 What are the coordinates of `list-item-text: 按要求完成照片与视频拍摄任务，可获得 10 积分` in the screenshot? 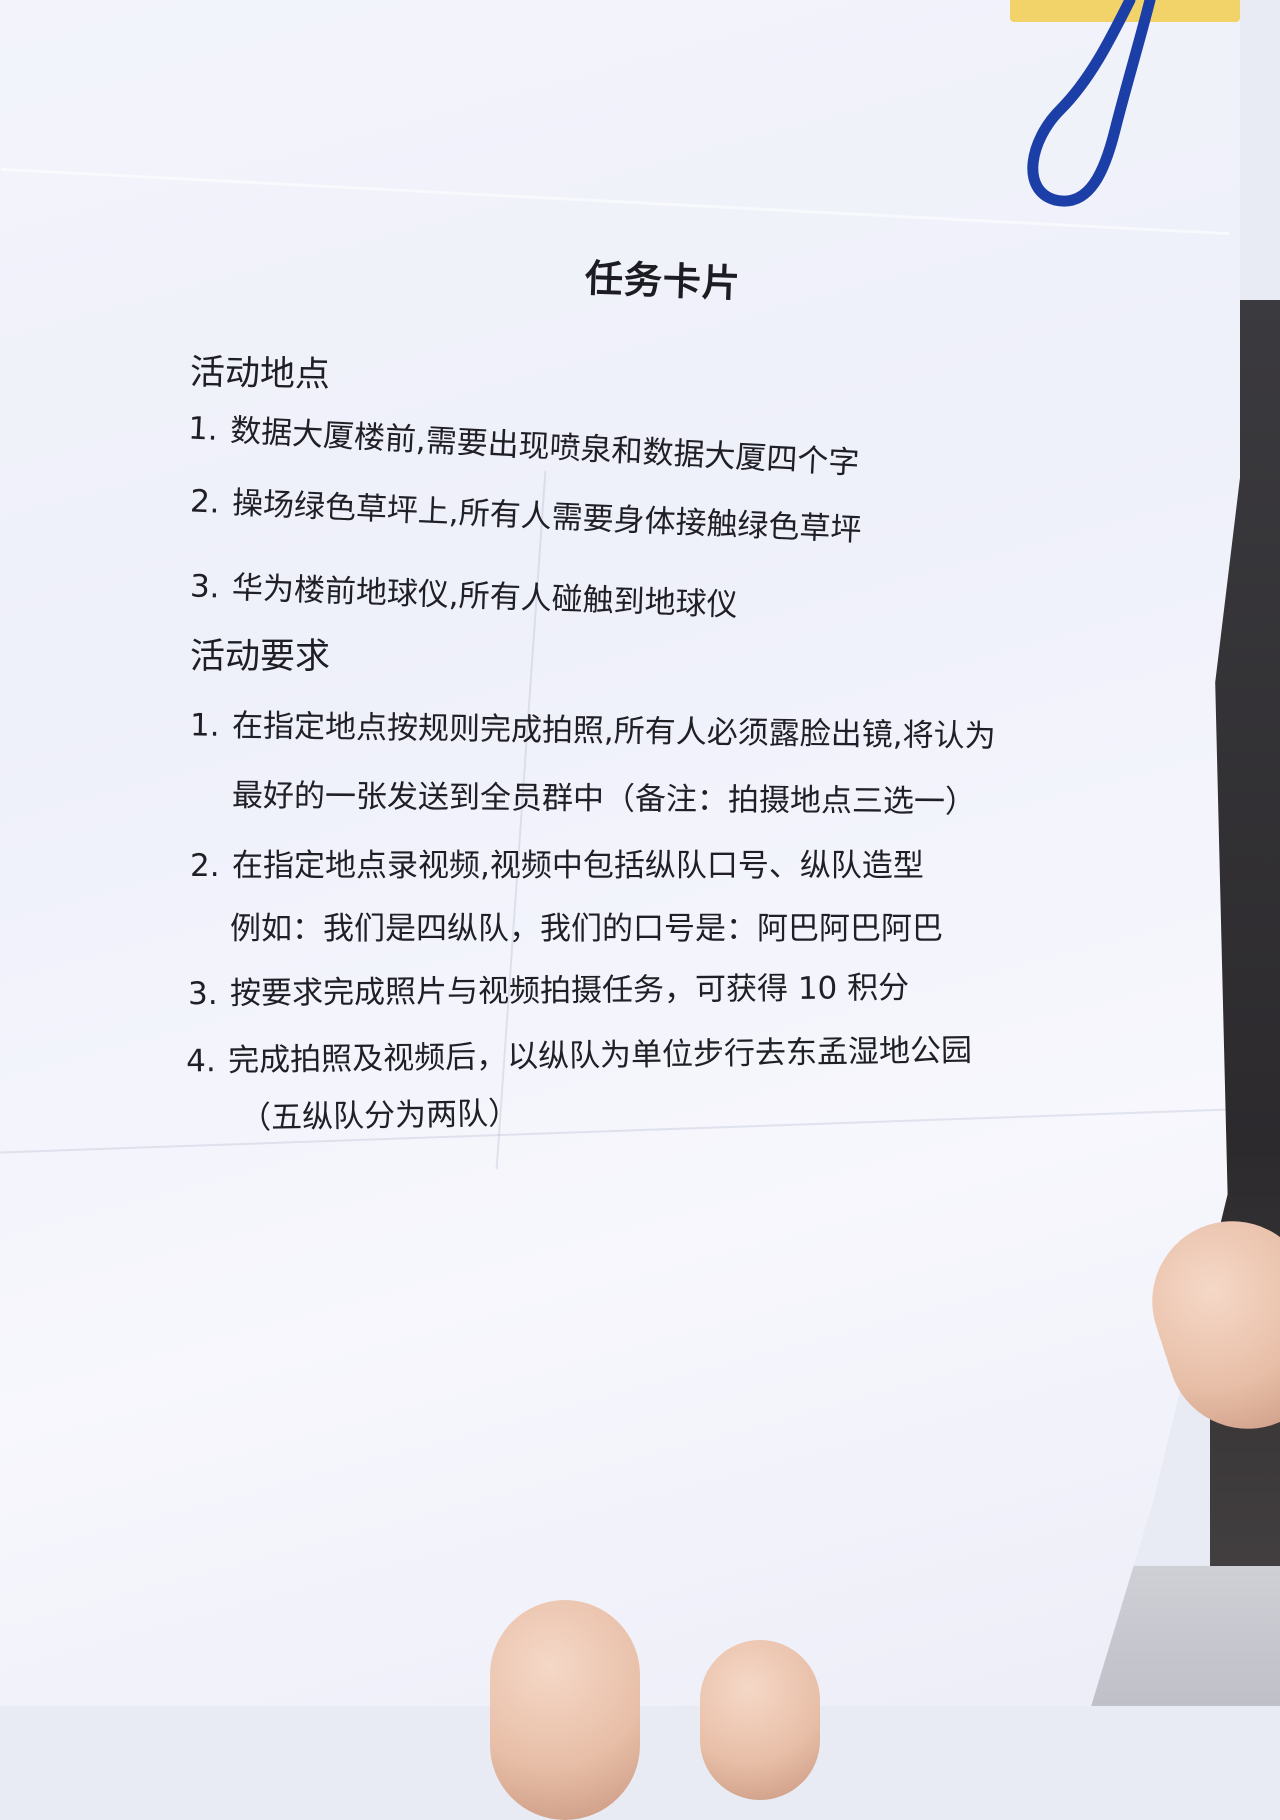 It's located at (569, 990).